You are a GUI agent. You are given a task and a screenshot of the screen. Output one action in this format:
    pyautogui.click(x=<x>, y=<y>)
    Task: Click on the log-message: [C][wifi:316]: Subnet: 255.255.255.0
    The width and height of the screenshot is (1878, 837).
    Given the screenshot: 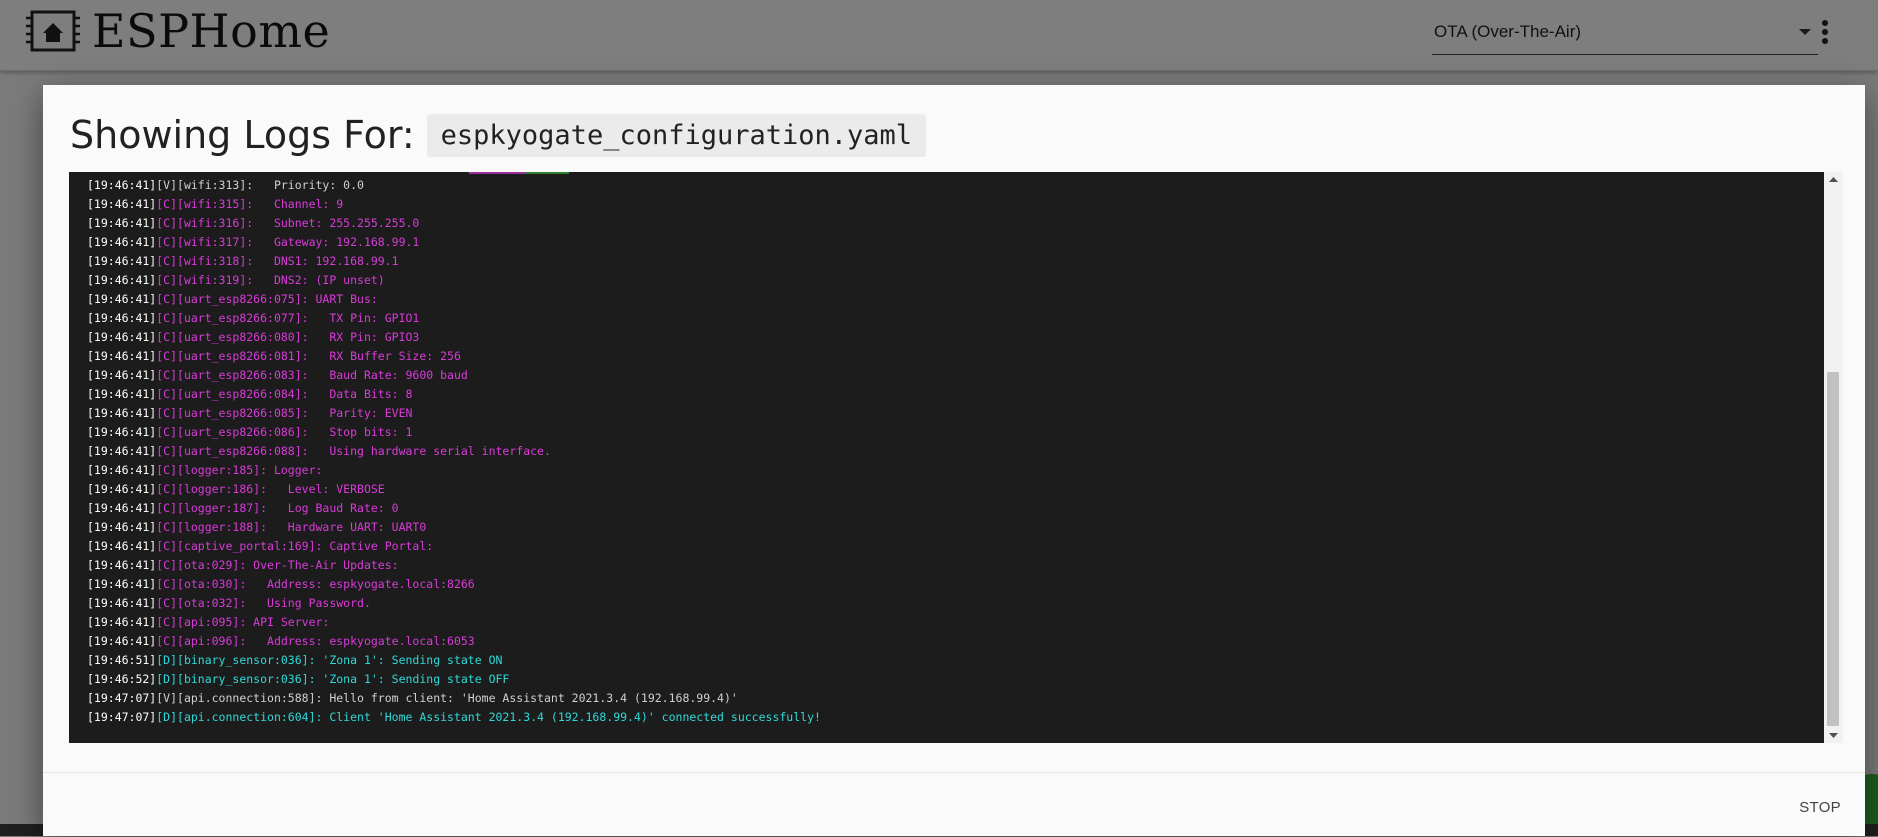 What is the action you would take?
    pyautogui.click(x=288, y=223)
    